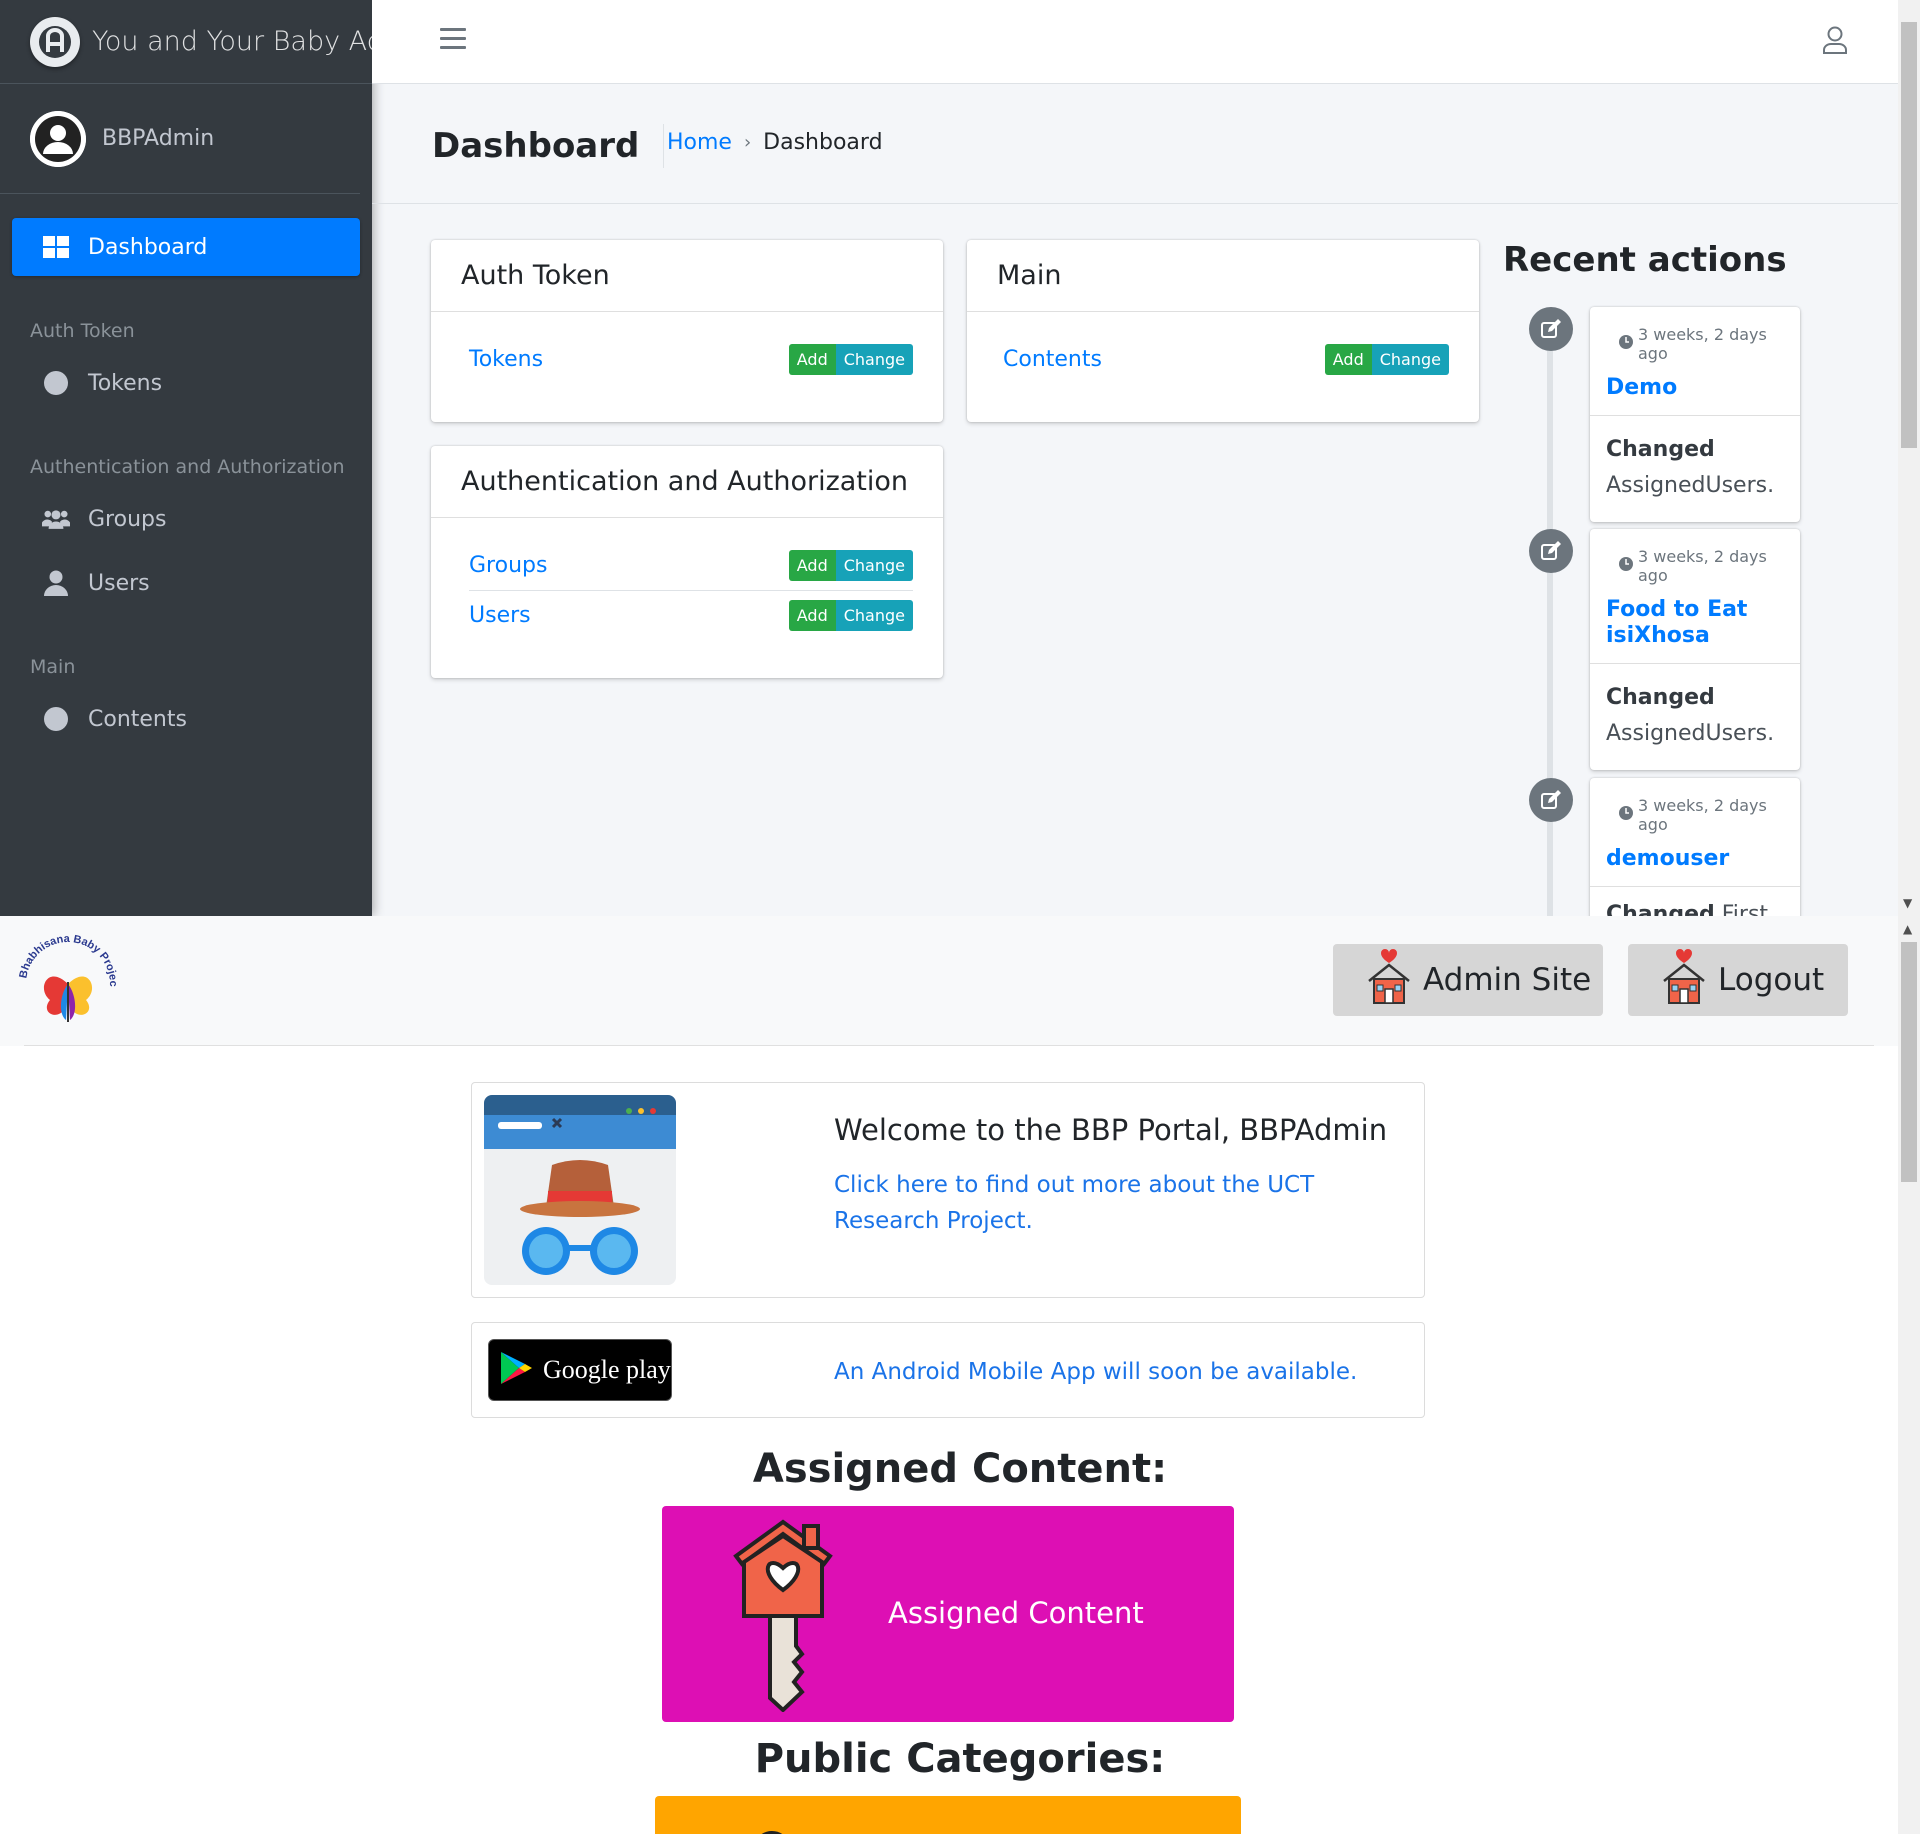 This screenshot has width=1920, height=1834. I want to click on nav-header-main: Main, so click(53, 667).